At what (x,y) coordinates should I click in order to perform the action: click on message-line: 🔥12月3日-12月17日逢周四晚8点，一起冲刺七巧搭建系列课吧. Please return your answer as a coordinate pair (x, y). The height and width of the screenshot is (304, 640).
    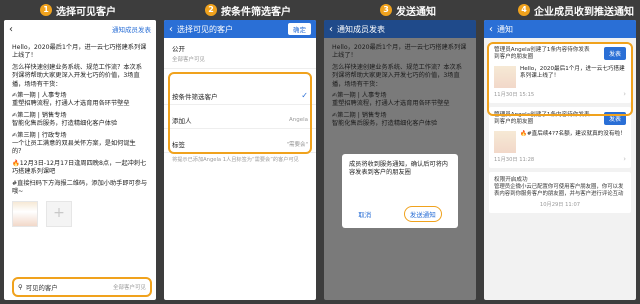
    Looking at the image, I should click on (79, 167).